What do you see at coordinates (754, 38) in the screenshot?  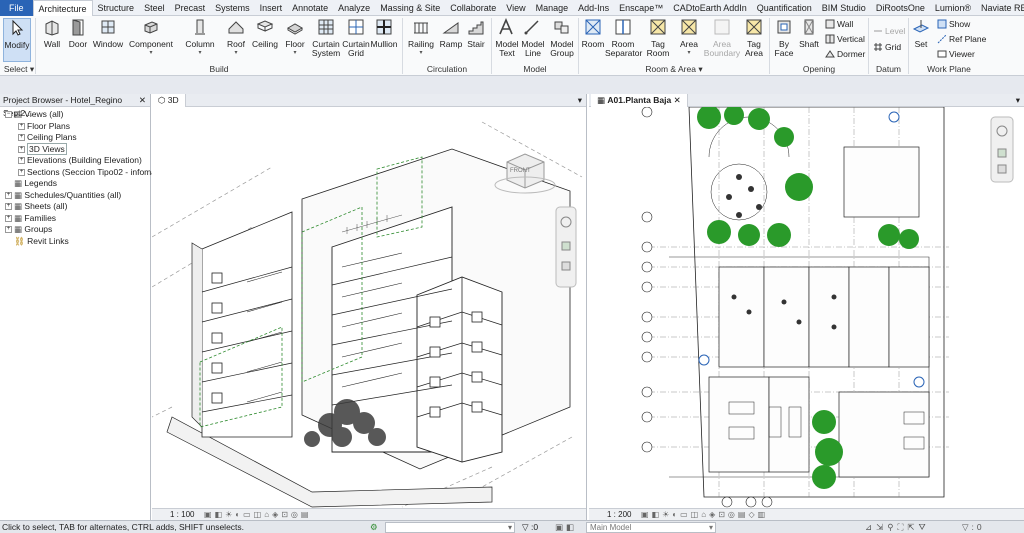 I see `tag-area-button: Tag Area` at bounding box center [754, 38].